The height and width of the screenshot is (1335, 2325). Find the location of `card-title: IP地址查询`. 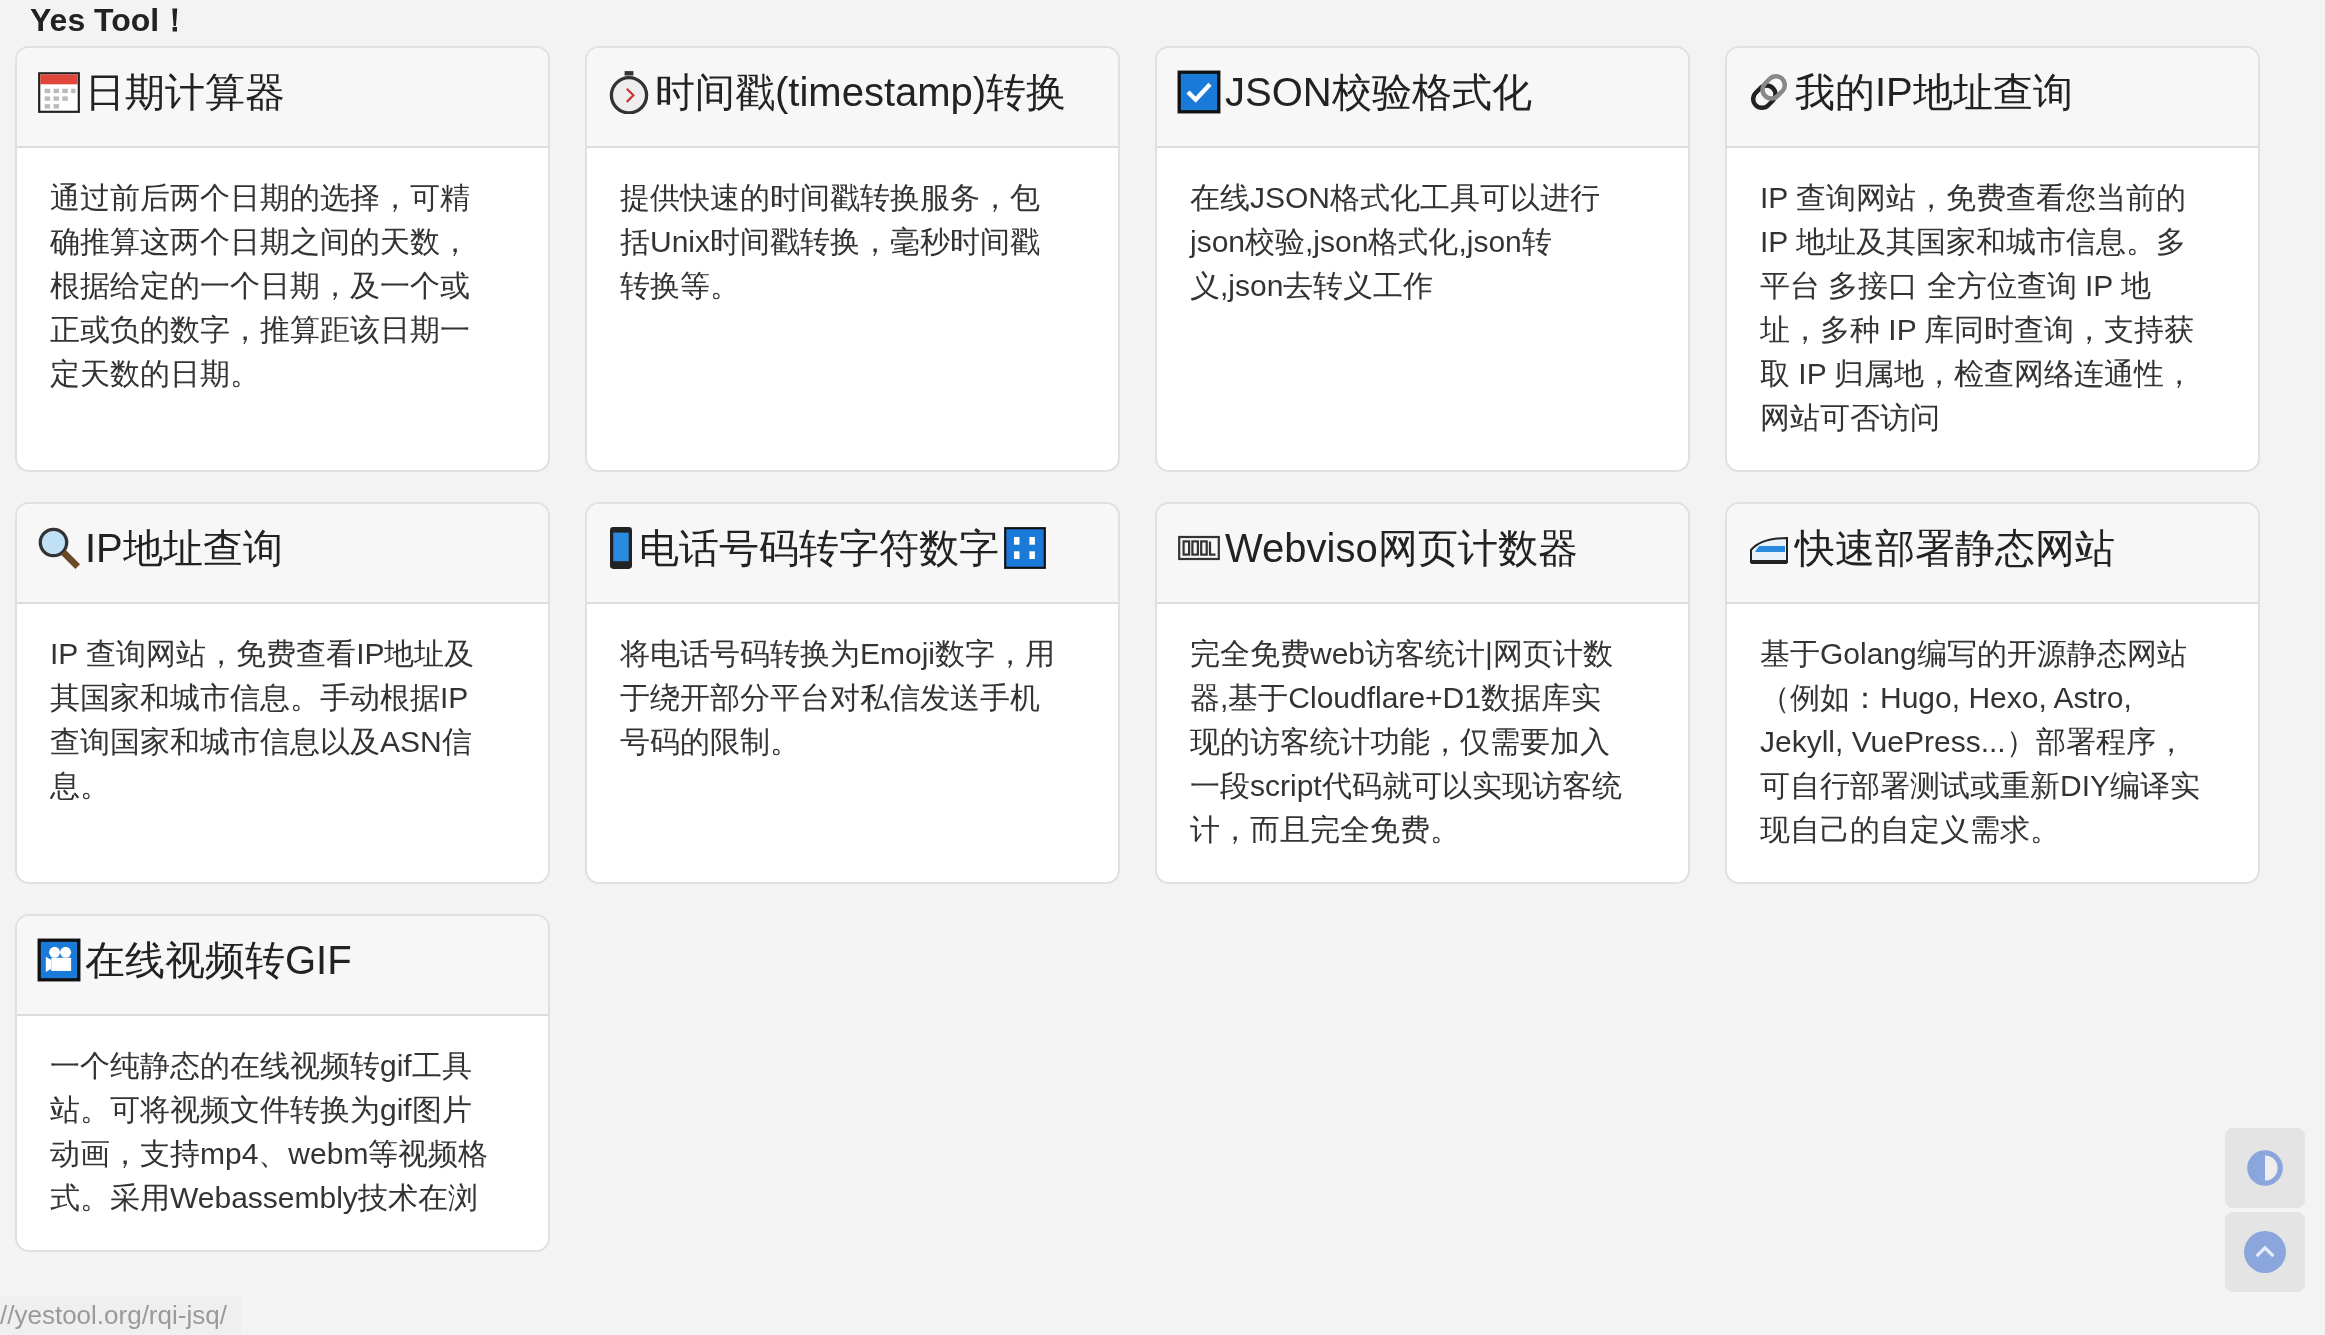

card-title: IP地址查询 is located at coordinates (184, 548).